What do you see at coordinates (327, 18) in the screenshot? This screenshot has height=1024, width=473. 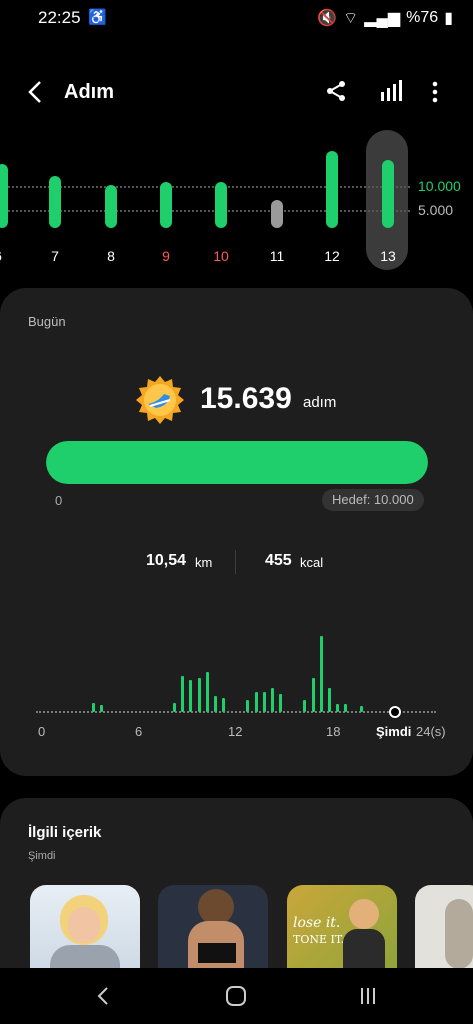 I see `mute-icon: 🔇` at bounding box center [327, 18].